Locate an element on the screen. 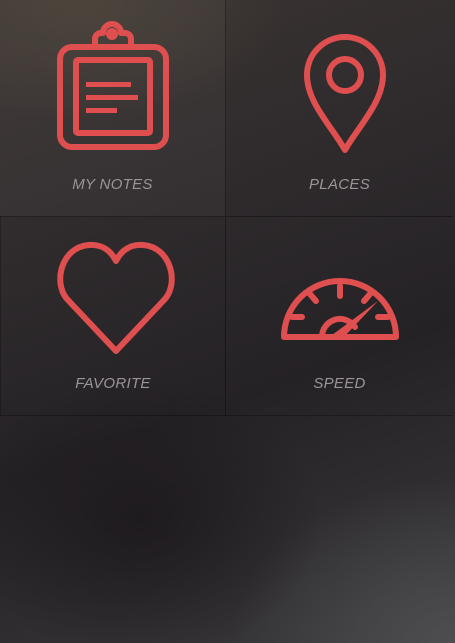  menu-label-my-notes: MY NOTES is located at coordinates (112, 184).